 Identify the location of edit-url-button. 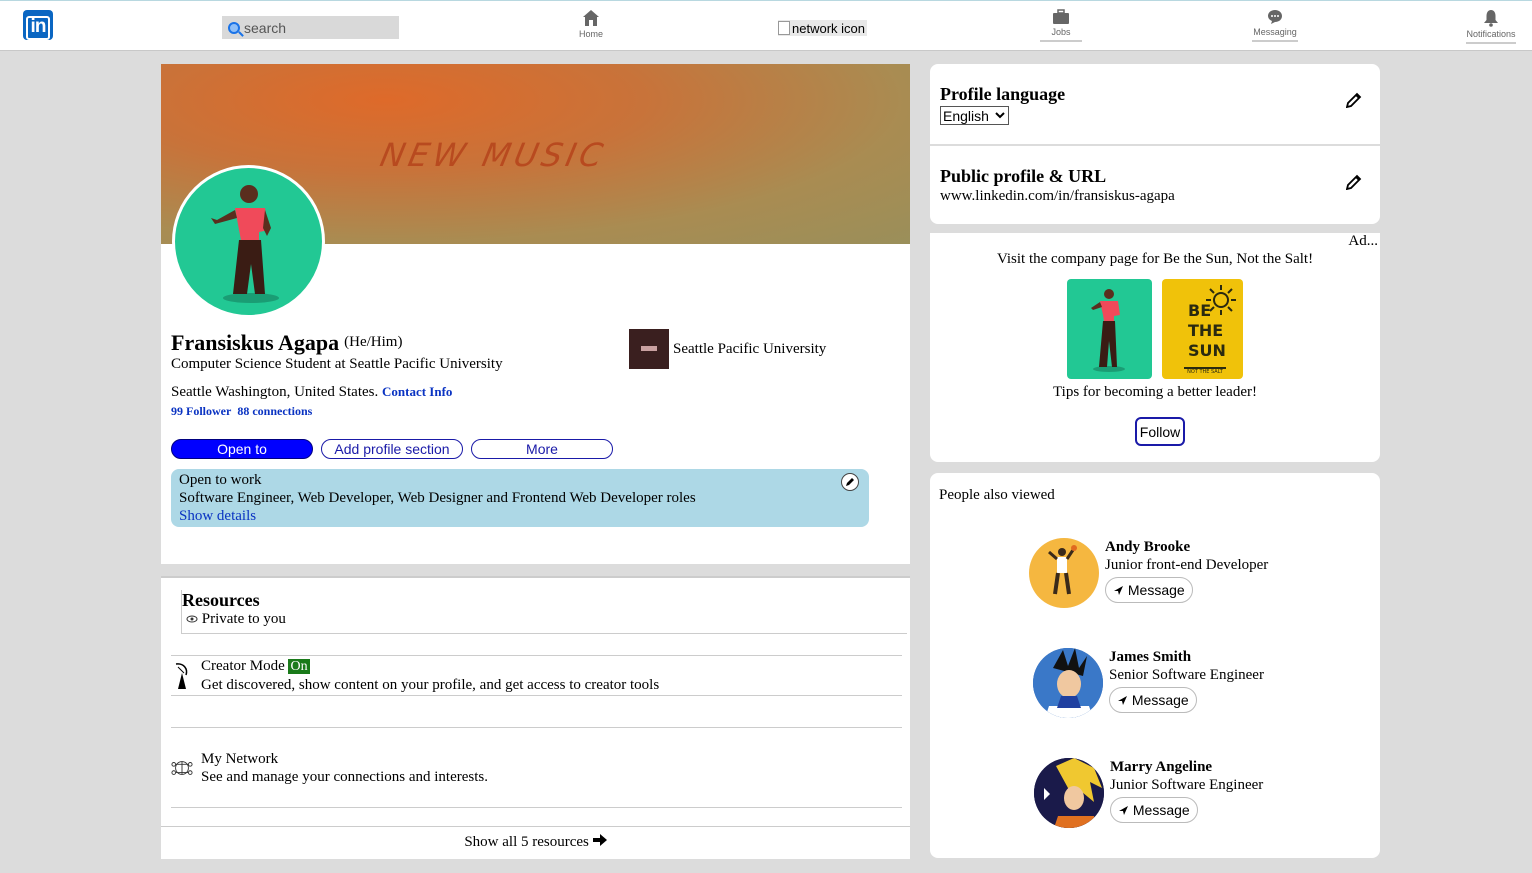
(1353, 184).